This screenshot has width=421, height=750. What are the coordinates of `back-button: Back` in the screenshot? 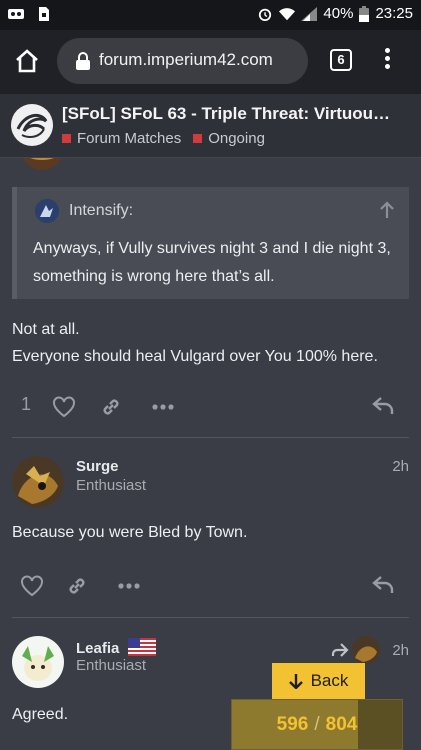 It's located at (318, 681).